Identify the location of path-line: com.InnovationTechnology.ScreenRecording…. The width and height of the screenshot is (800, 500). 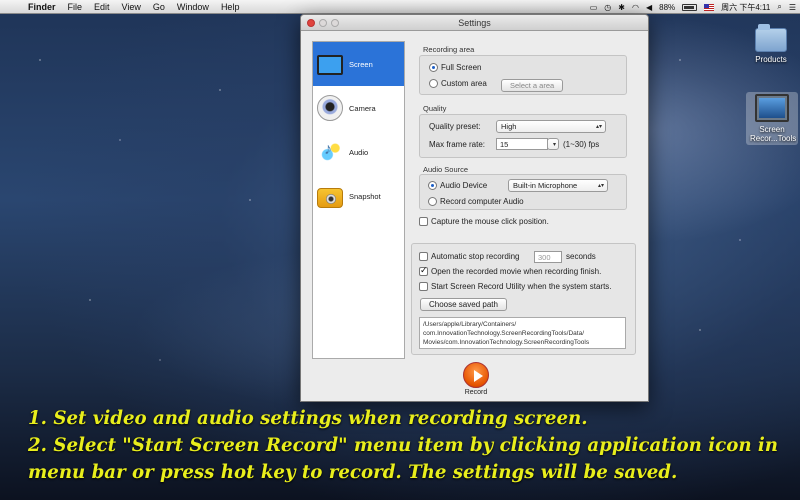
(504, 333).